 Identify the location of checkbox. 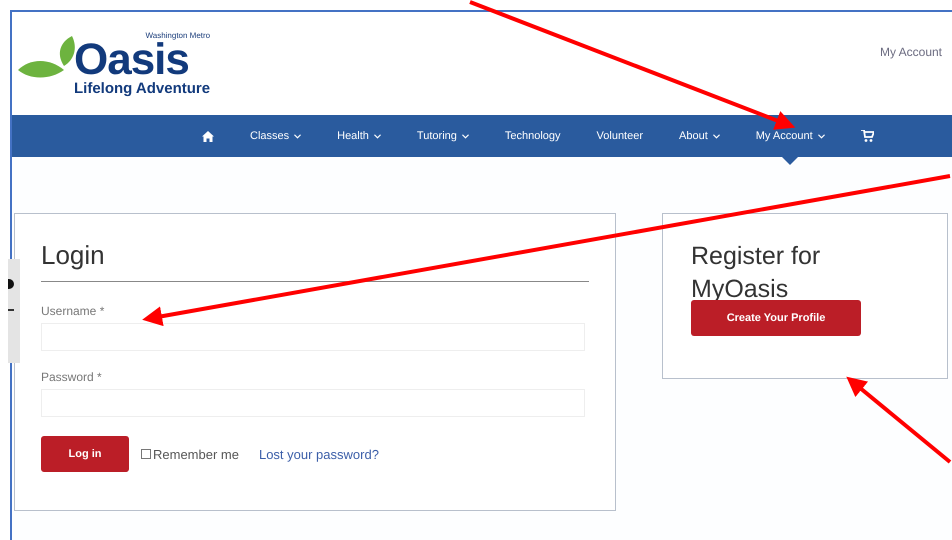
(146, 454).